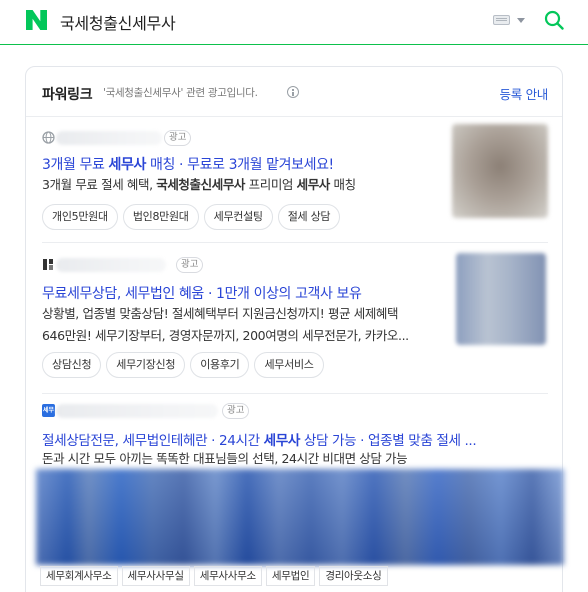  I want to click on chip: 절세 상담, so click(309, 217).